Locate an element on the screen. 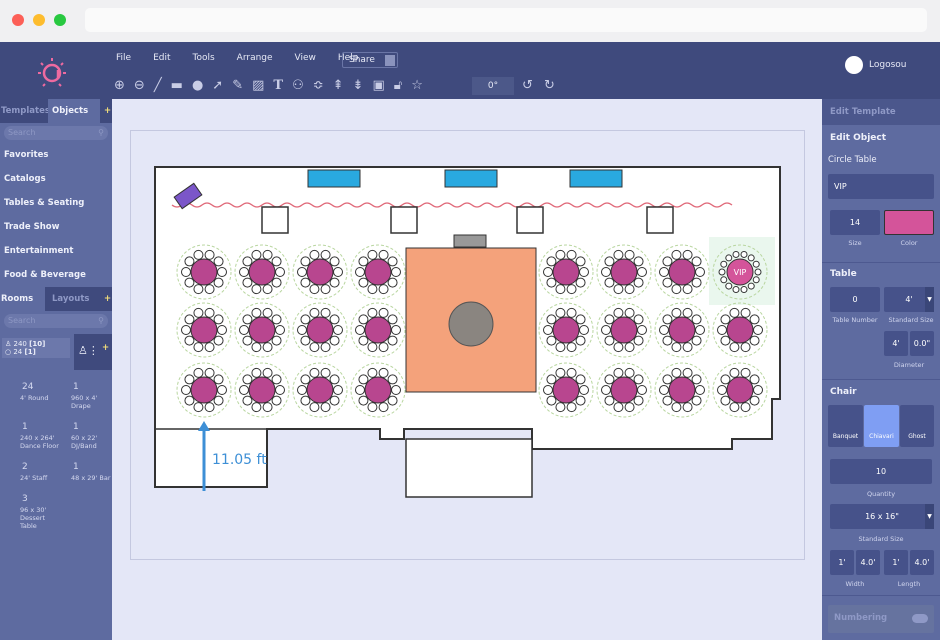 This screenshot has width=940, height=640. chair-chiavari-option: Chiavari is located at coordinates (881, 426).